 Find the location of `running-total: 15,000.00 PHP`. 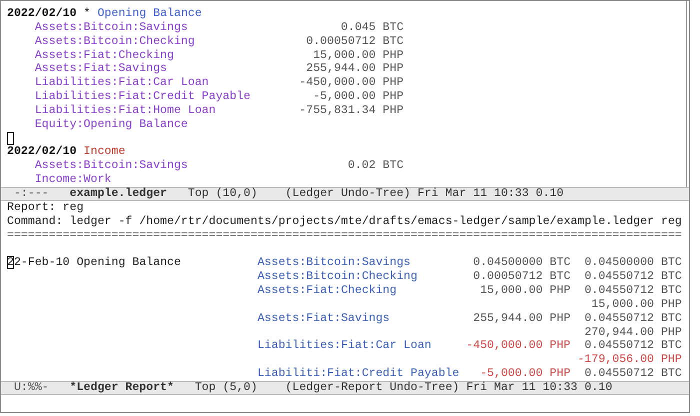

running-total: 15,000.00 PHP is located at coordinates (636, 305).